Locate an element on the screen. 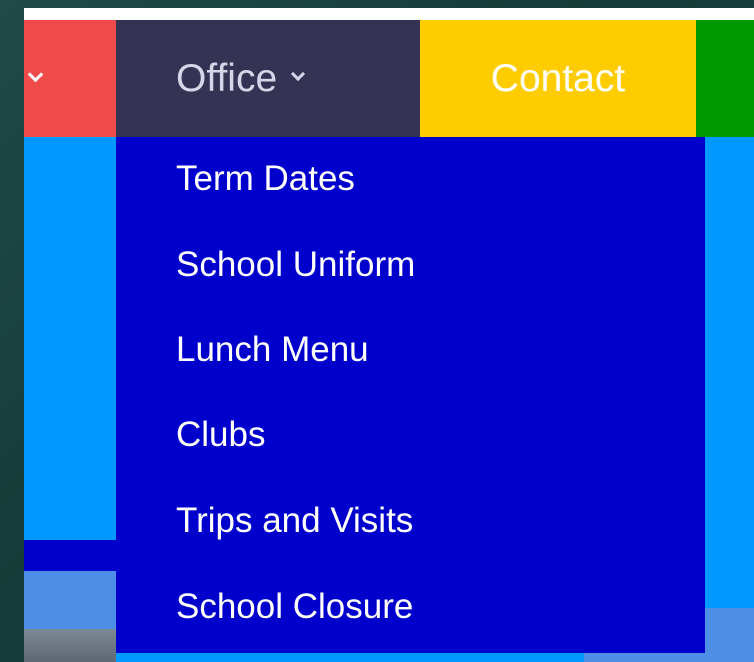 This screenshot has height=662, width=754. nav-contact-label: Contact is located at coordinates (558, 78).